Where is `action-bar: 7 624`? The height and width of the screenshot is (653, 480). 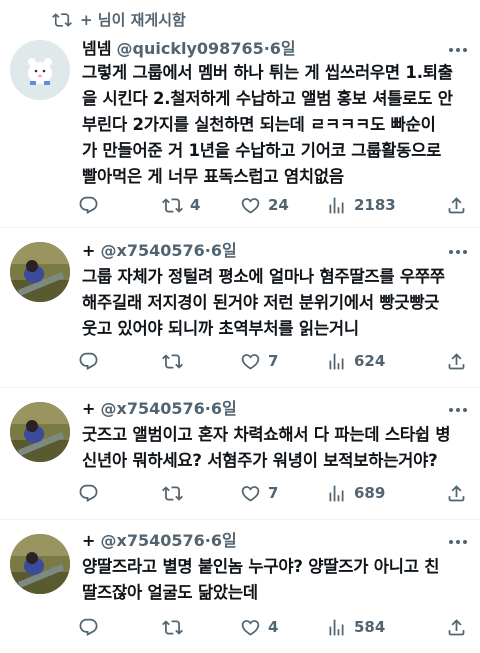 action-bar: 7 624 is located at coordinates (274, 361).